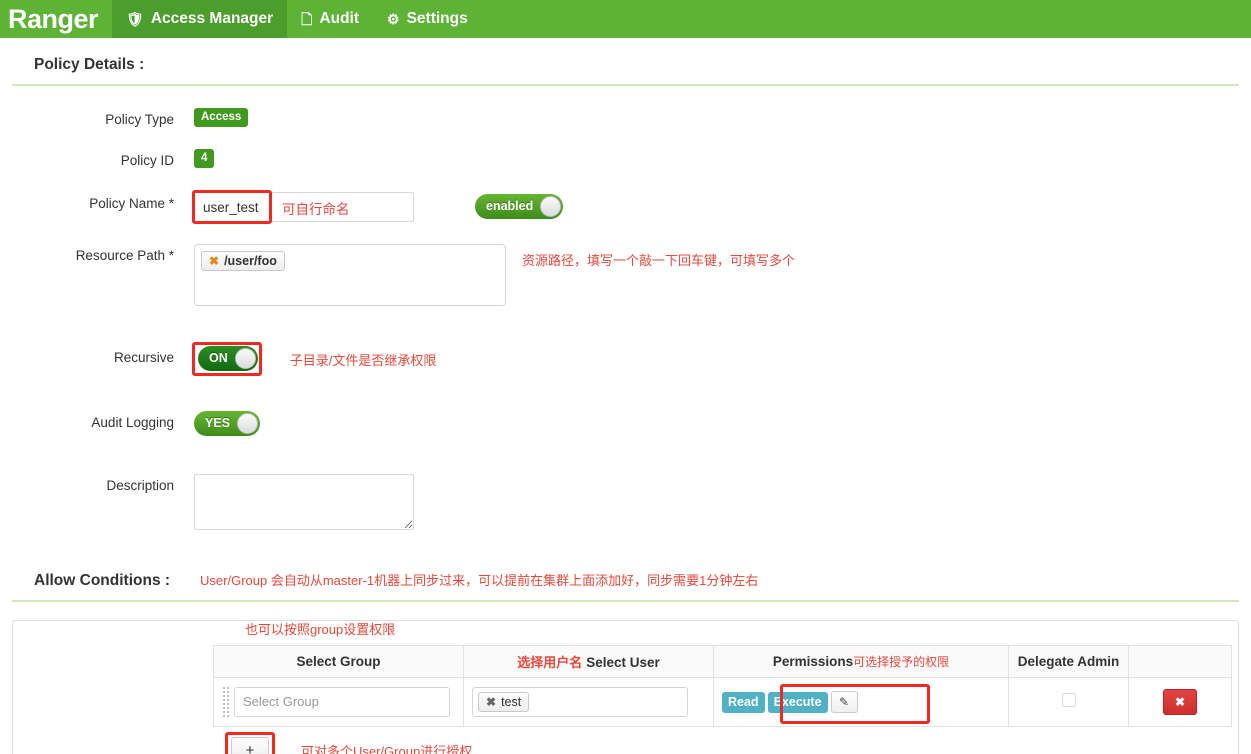 The width and height of the screenshot is (1251, 754). I want to click on select-user-tag-label: test, so click(511, 702).